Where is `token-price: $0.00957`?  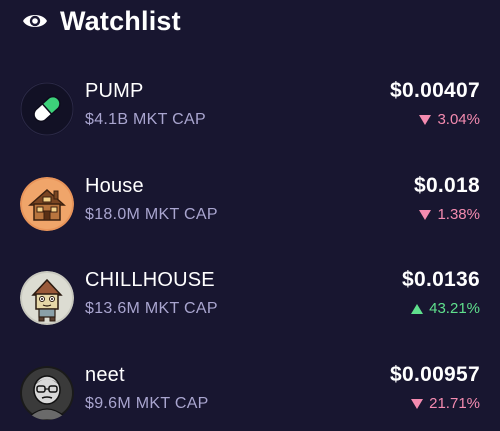
token-price: $0.00957 is located at coordinates (435, 374).